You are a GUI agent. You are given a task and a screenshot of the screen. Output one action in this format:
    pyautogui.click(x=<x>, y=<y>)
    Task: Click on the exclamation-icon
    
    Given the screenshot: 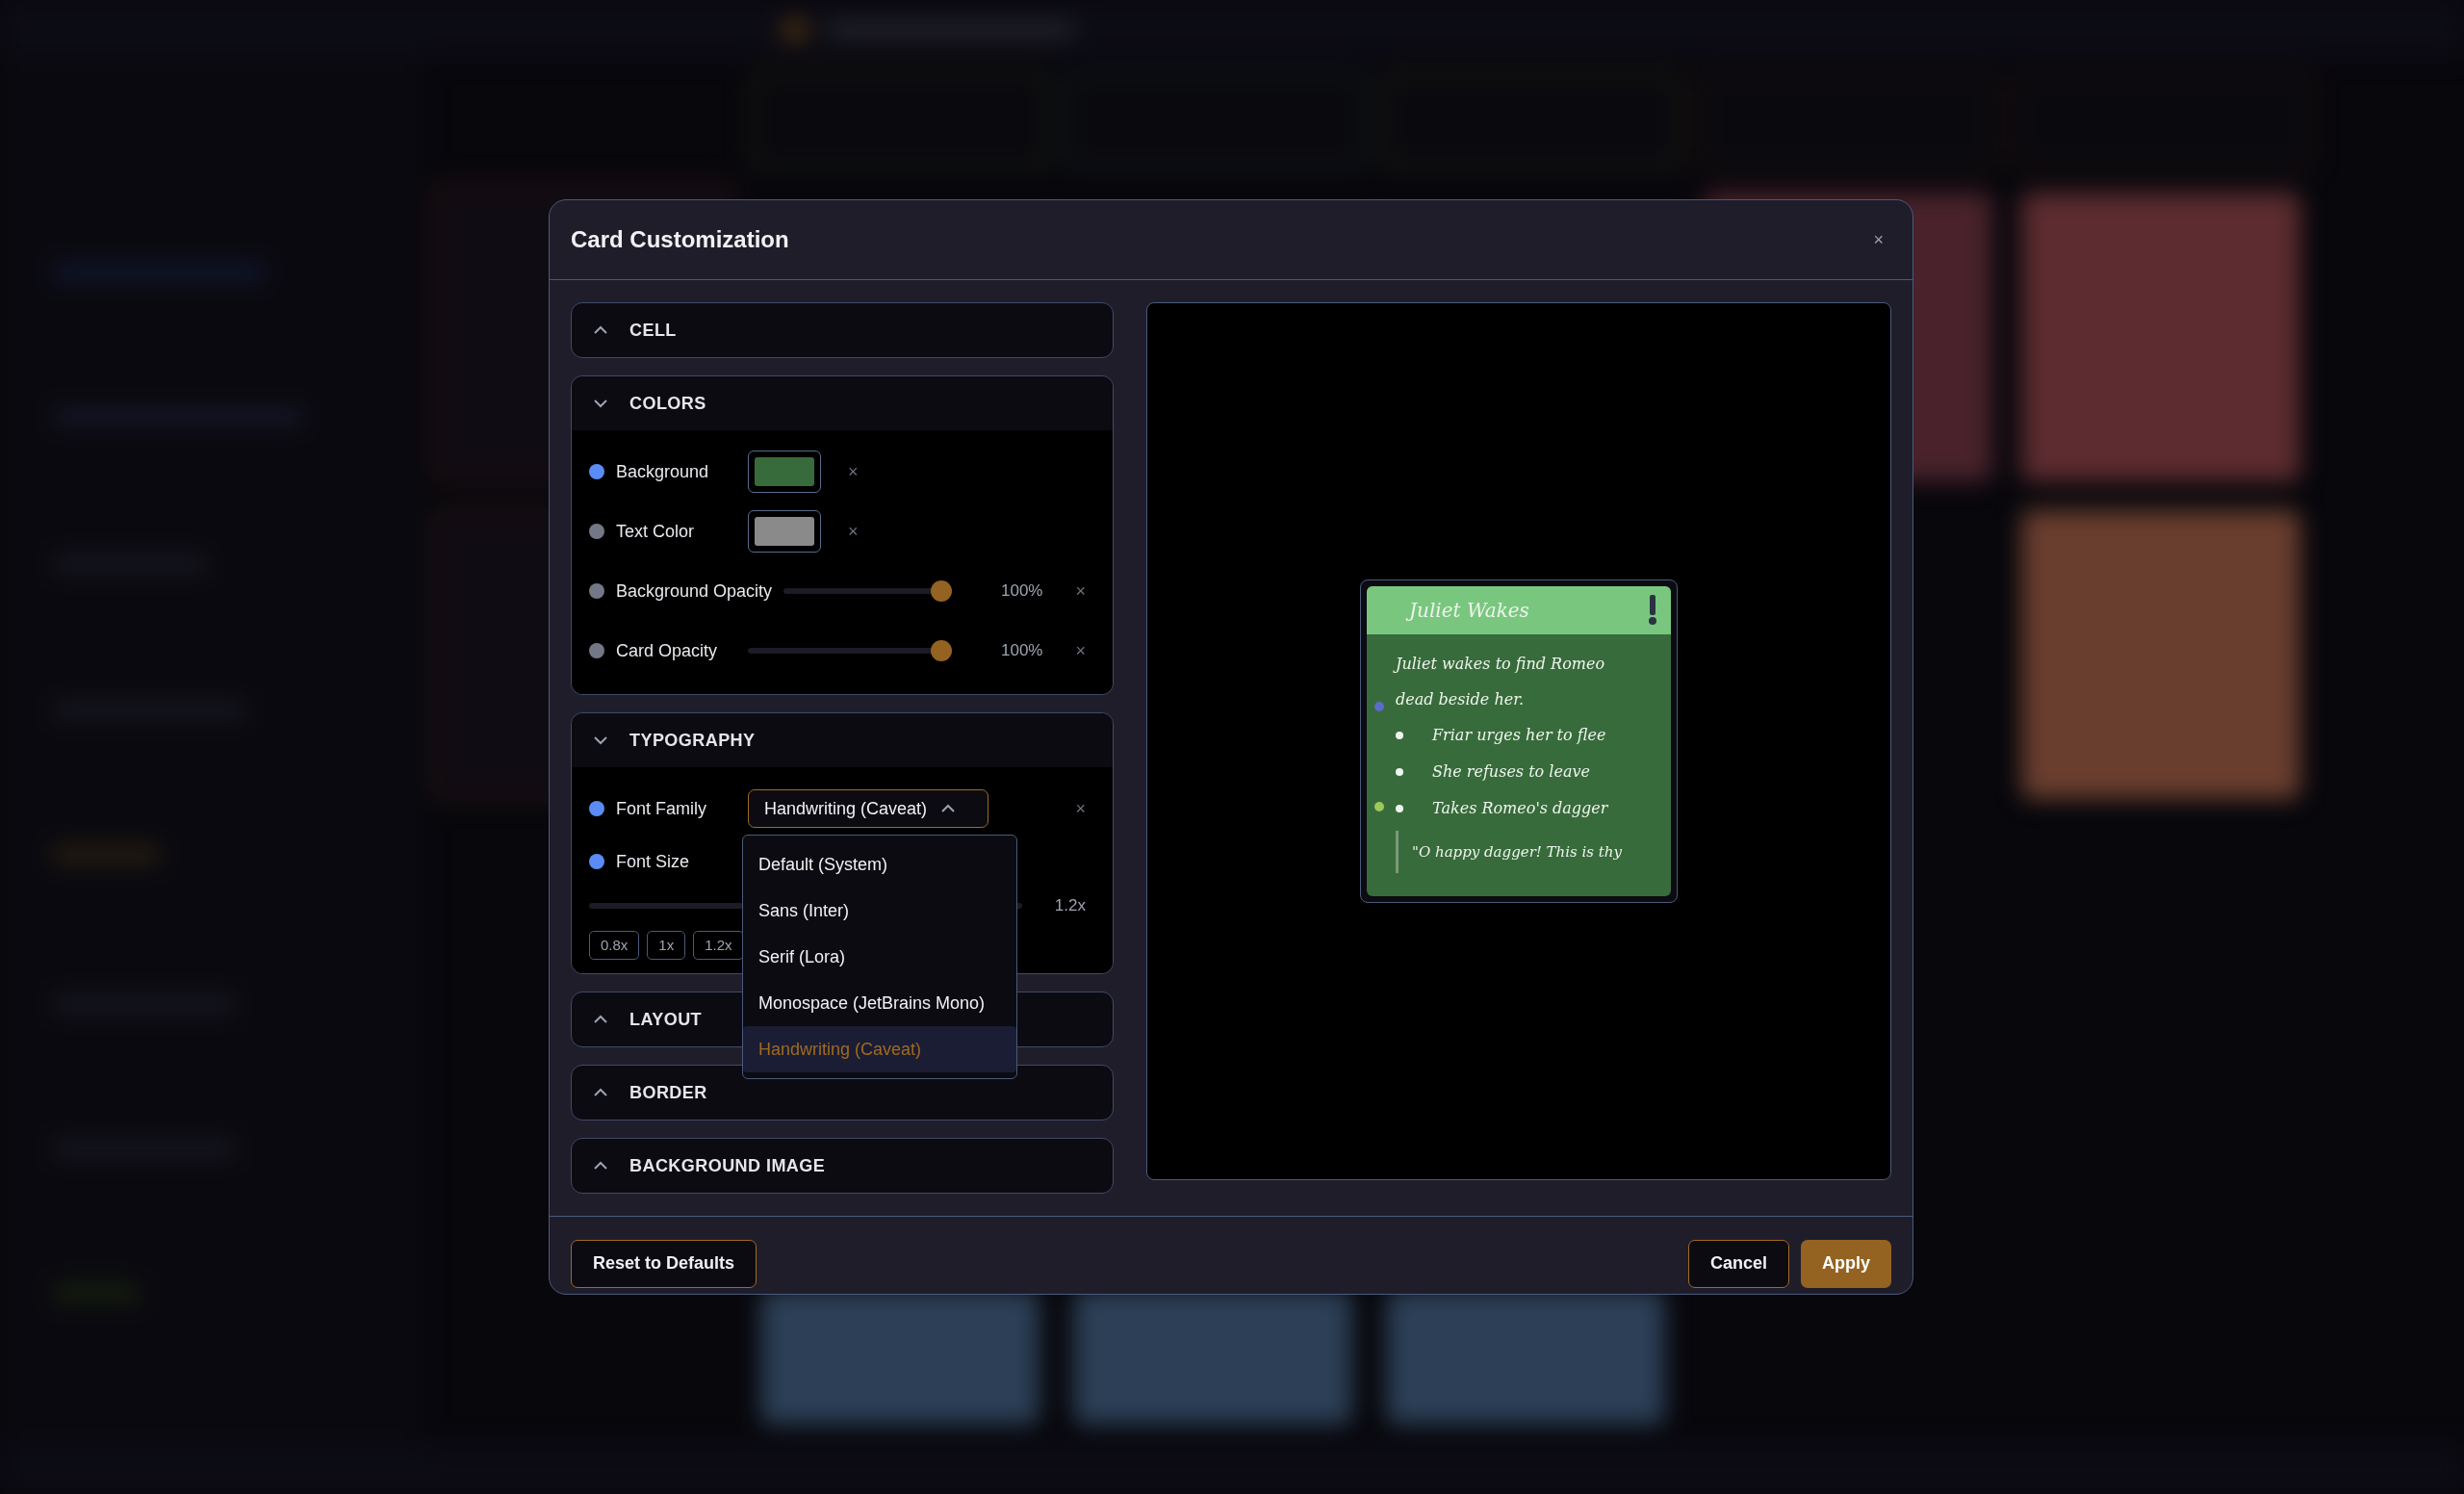 What is the action you would take?
    pyautogui.click(x=1652, y=610)
    